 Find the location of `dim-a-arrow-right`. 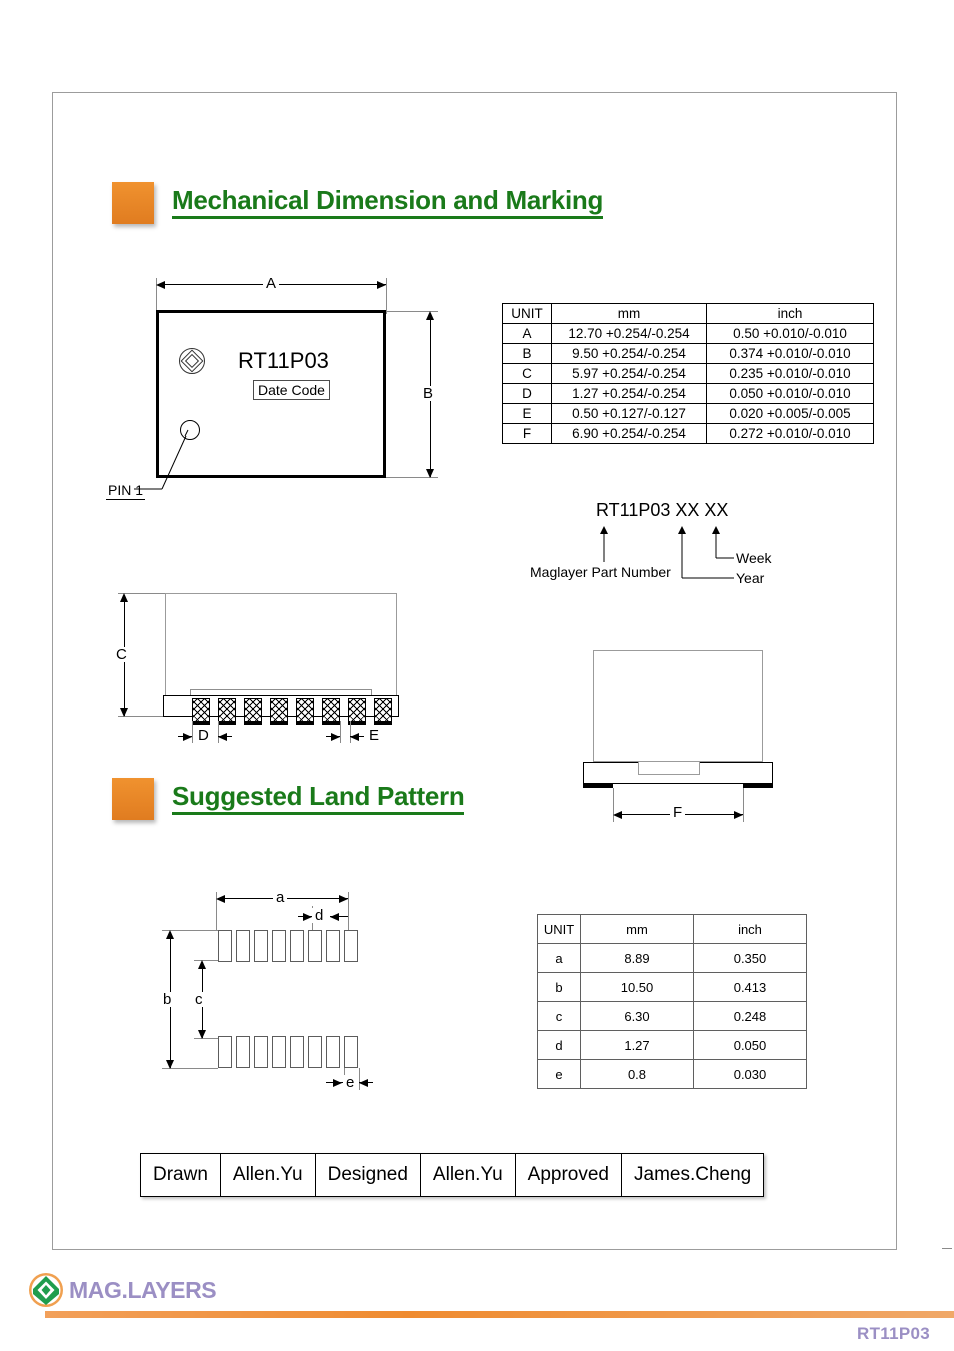

dim-a-arrow-right is located at coordinates (381, 285).